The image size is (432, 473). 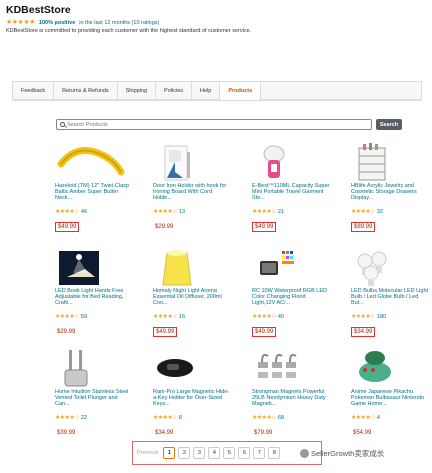 I want to click on rating-count: 4, so click(x=378, y=418).